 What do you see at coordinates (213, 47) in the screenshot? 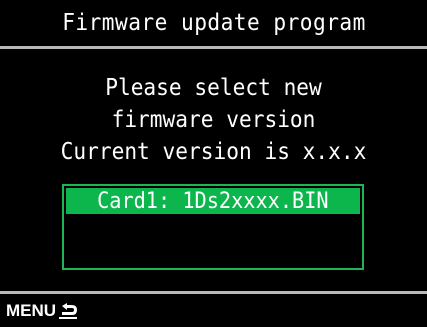
I see `title-divider` at bounding box center [213, 47].